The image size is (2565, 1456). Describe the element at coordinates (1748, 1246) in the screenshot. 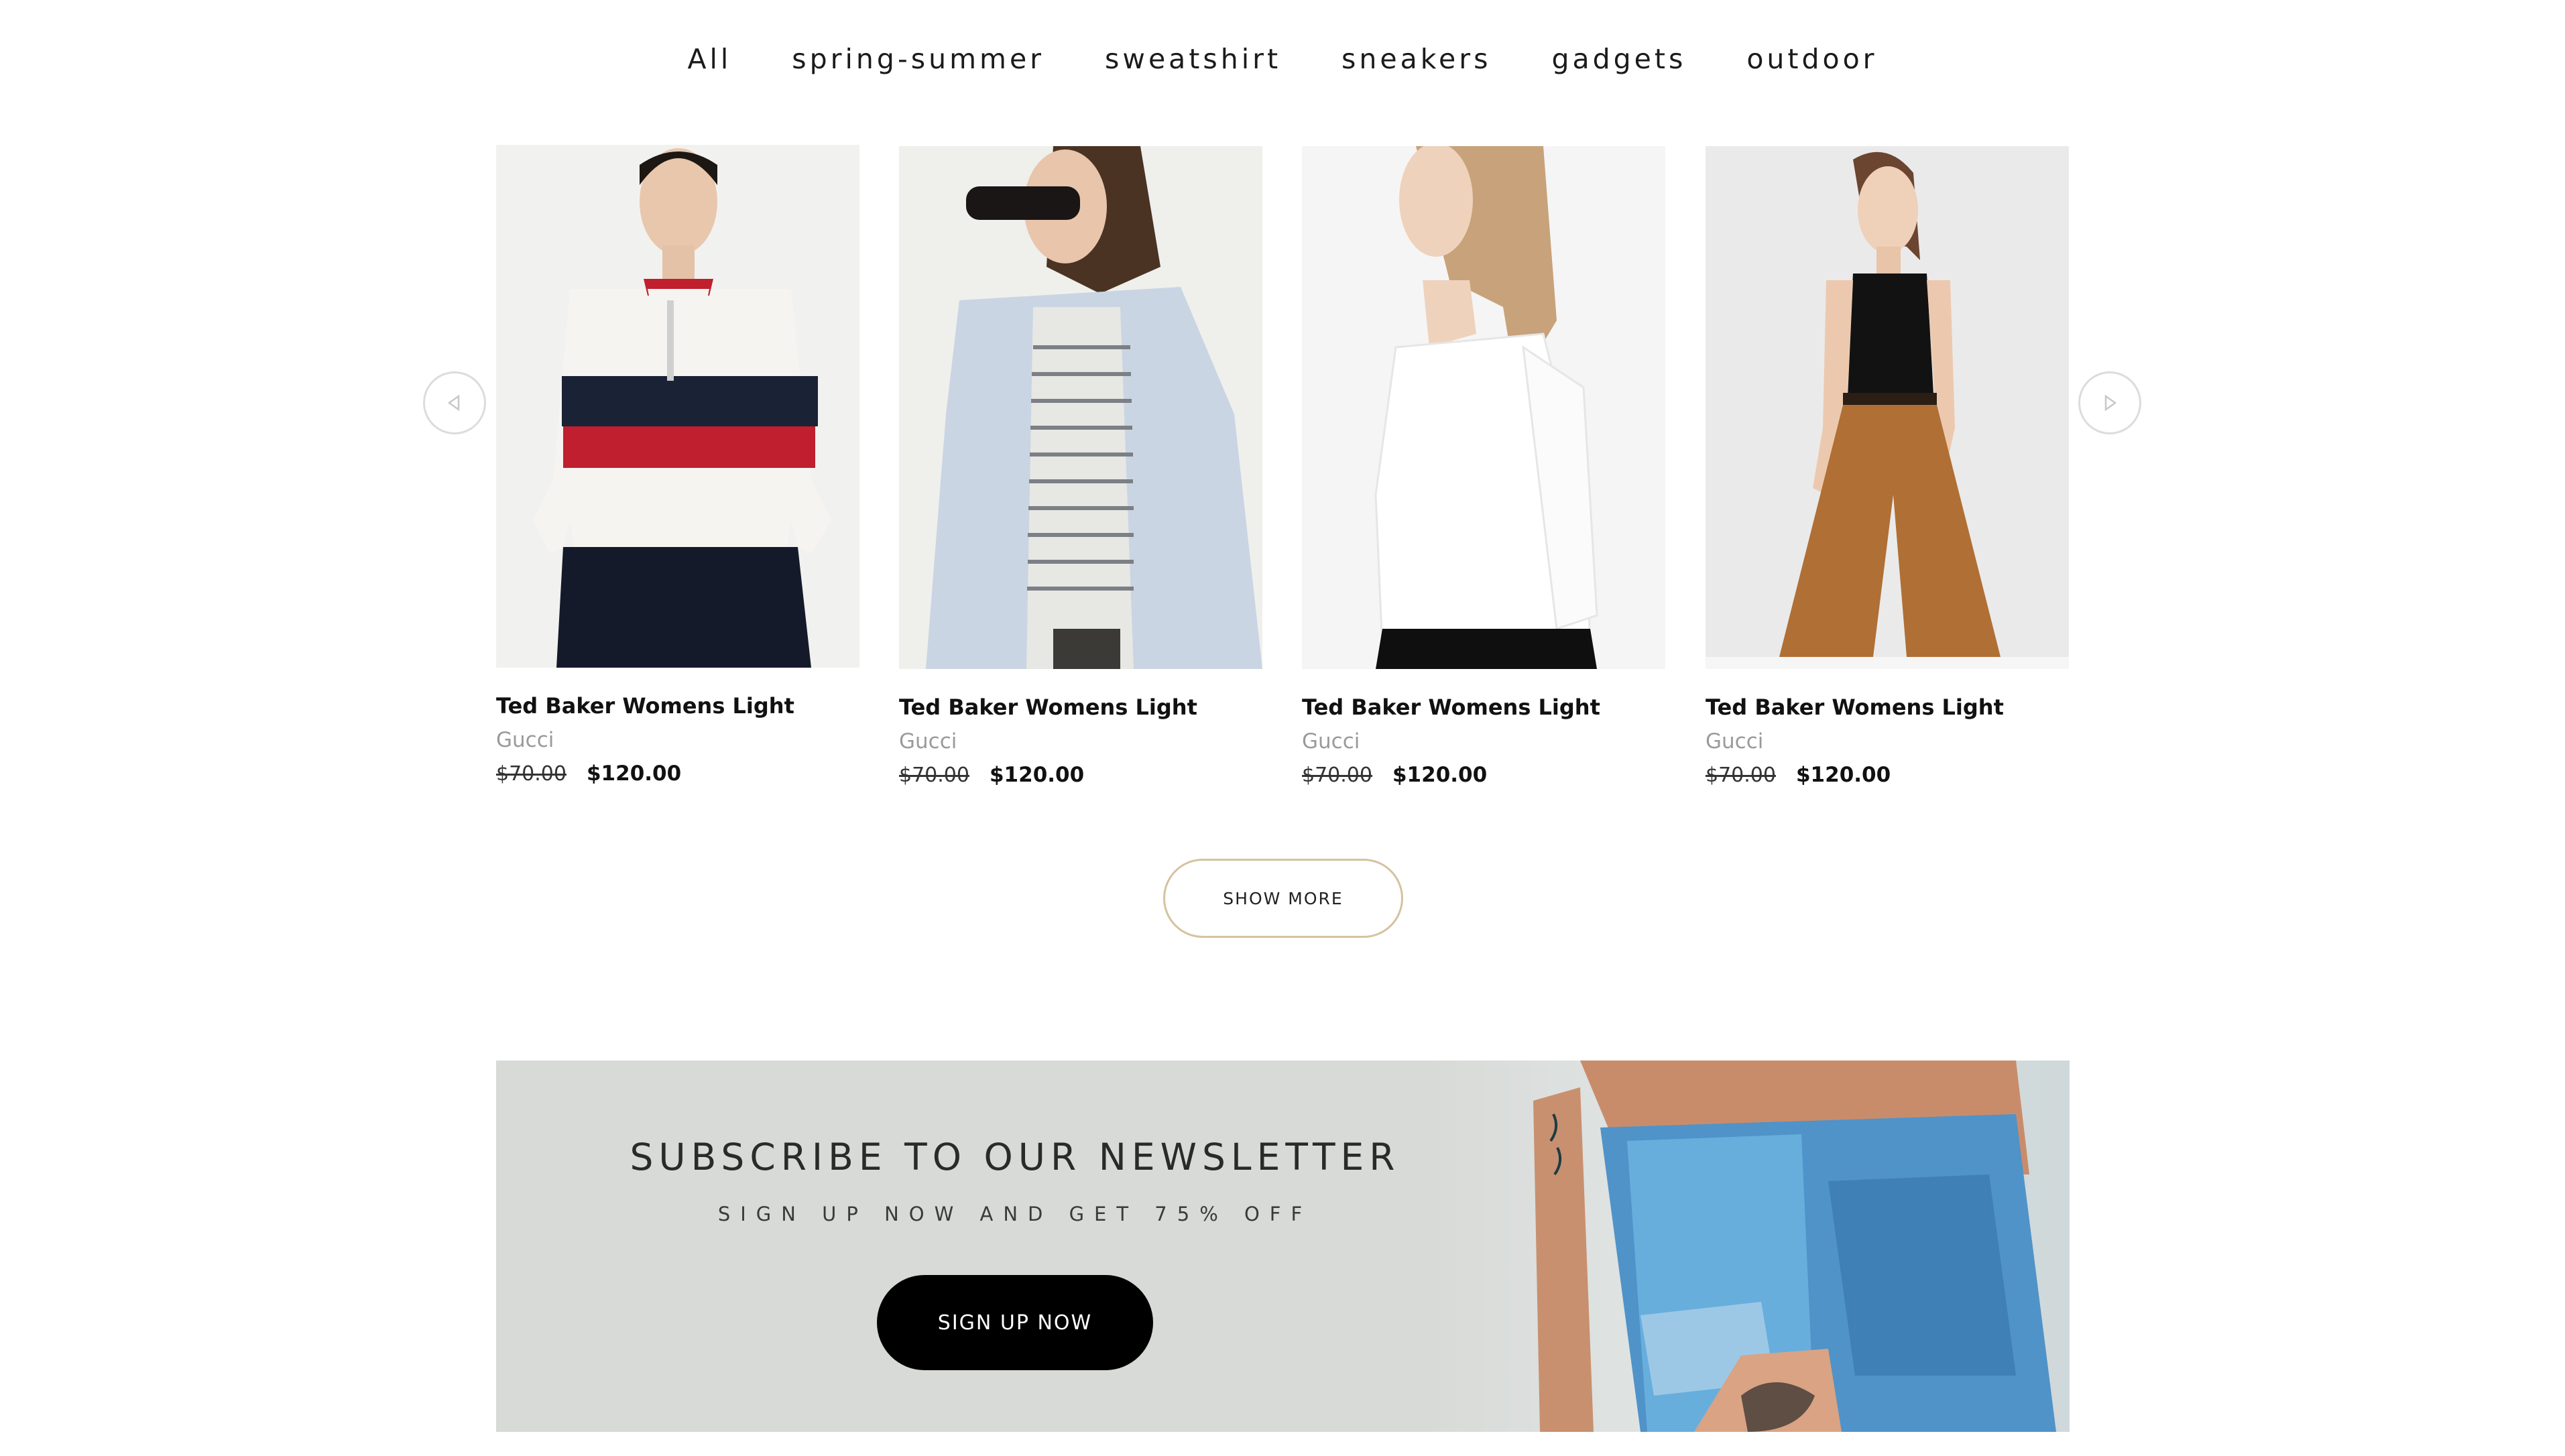

I see `newsletter-image` at that location.